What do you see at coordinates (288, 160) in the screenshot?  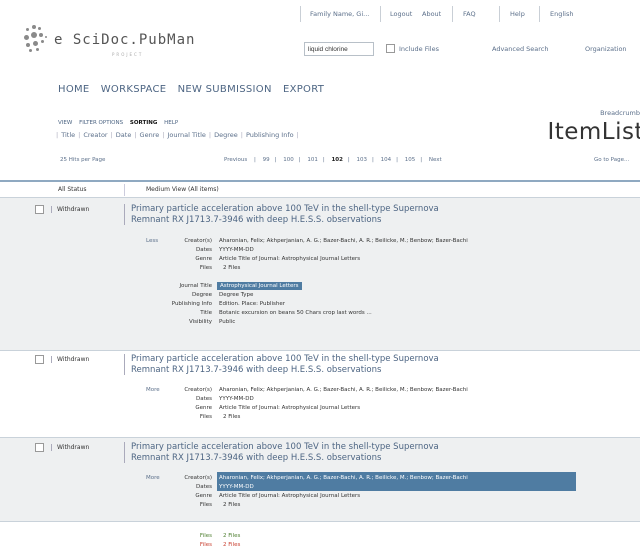 I see `page-link: 100` at bounding box center [288, 160].